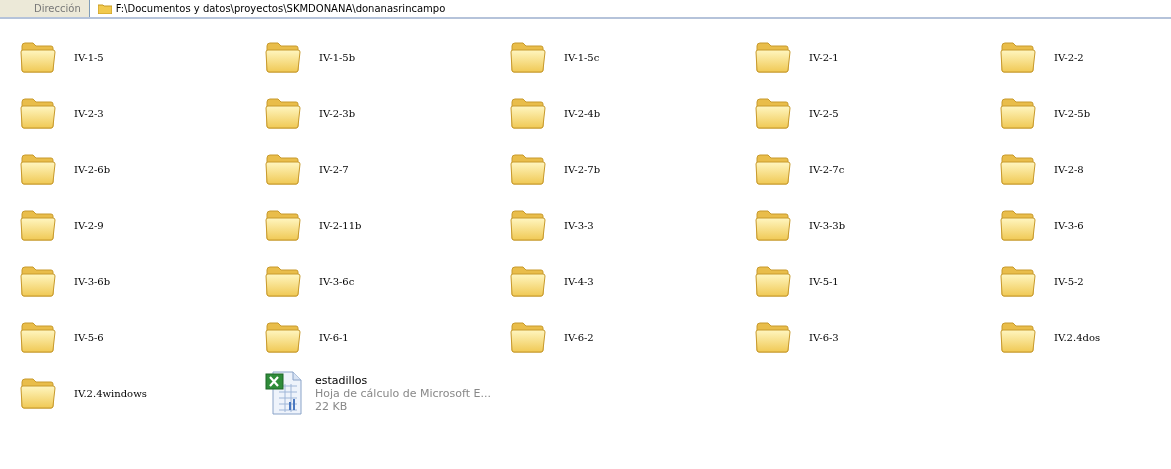 This screenshot has width=1171, height=469. What do you see at coordinates (1072, 113) in the screenshot?
I see `folder-name: IV-2-5b` at bounding box center [1072, 113].